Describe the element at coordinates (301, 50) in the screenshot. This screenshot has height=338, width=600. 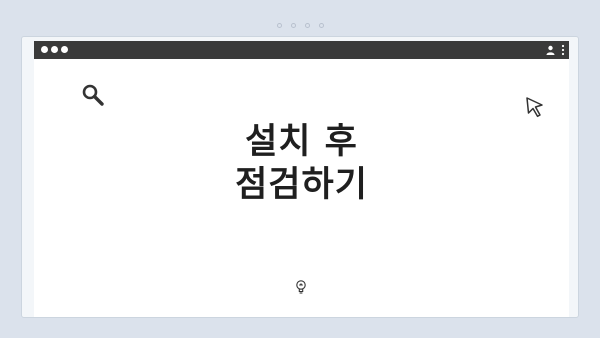
I see `browser-titlebar` at that location.